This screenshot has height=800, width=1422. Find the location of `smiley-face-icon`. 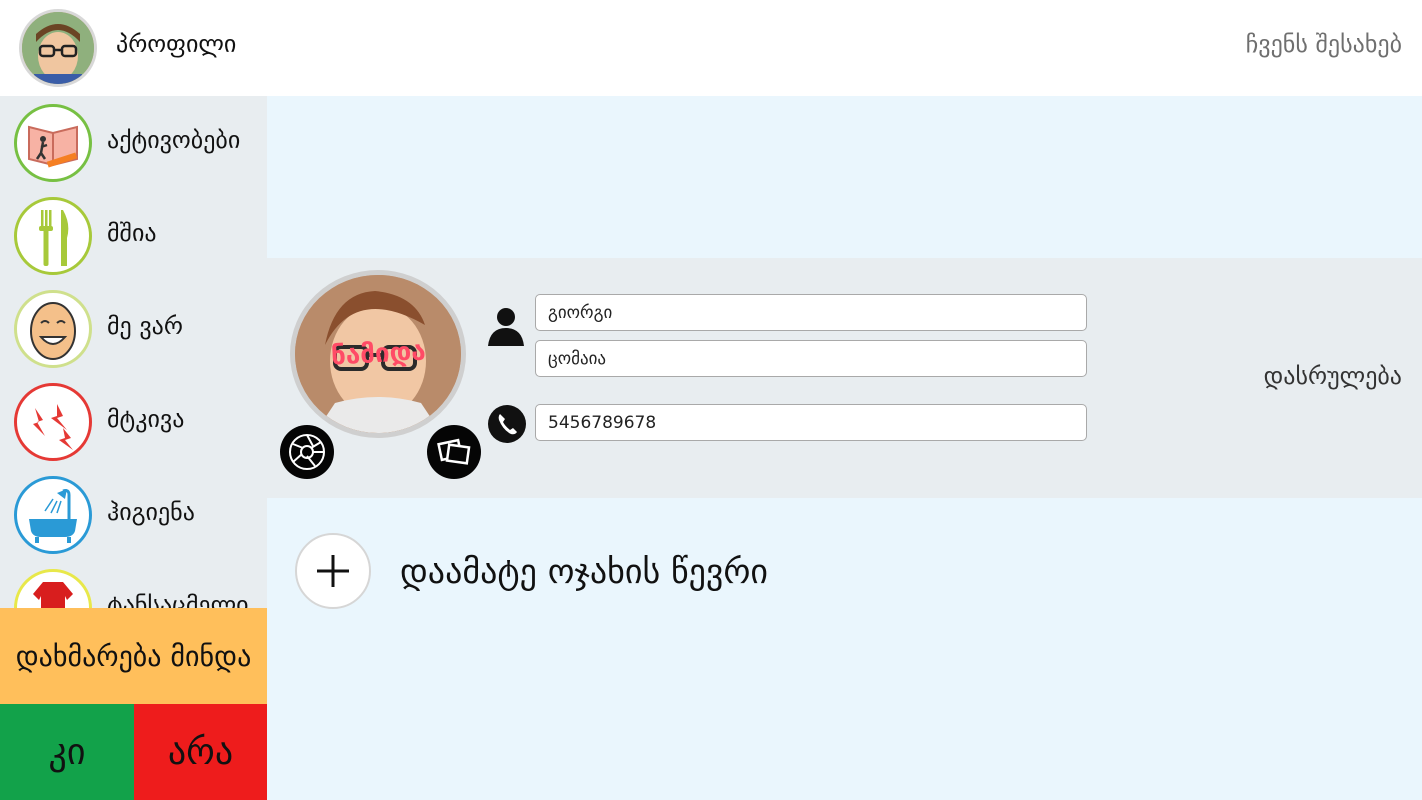

smiley-face-icon is located at coordinates (53, 329).